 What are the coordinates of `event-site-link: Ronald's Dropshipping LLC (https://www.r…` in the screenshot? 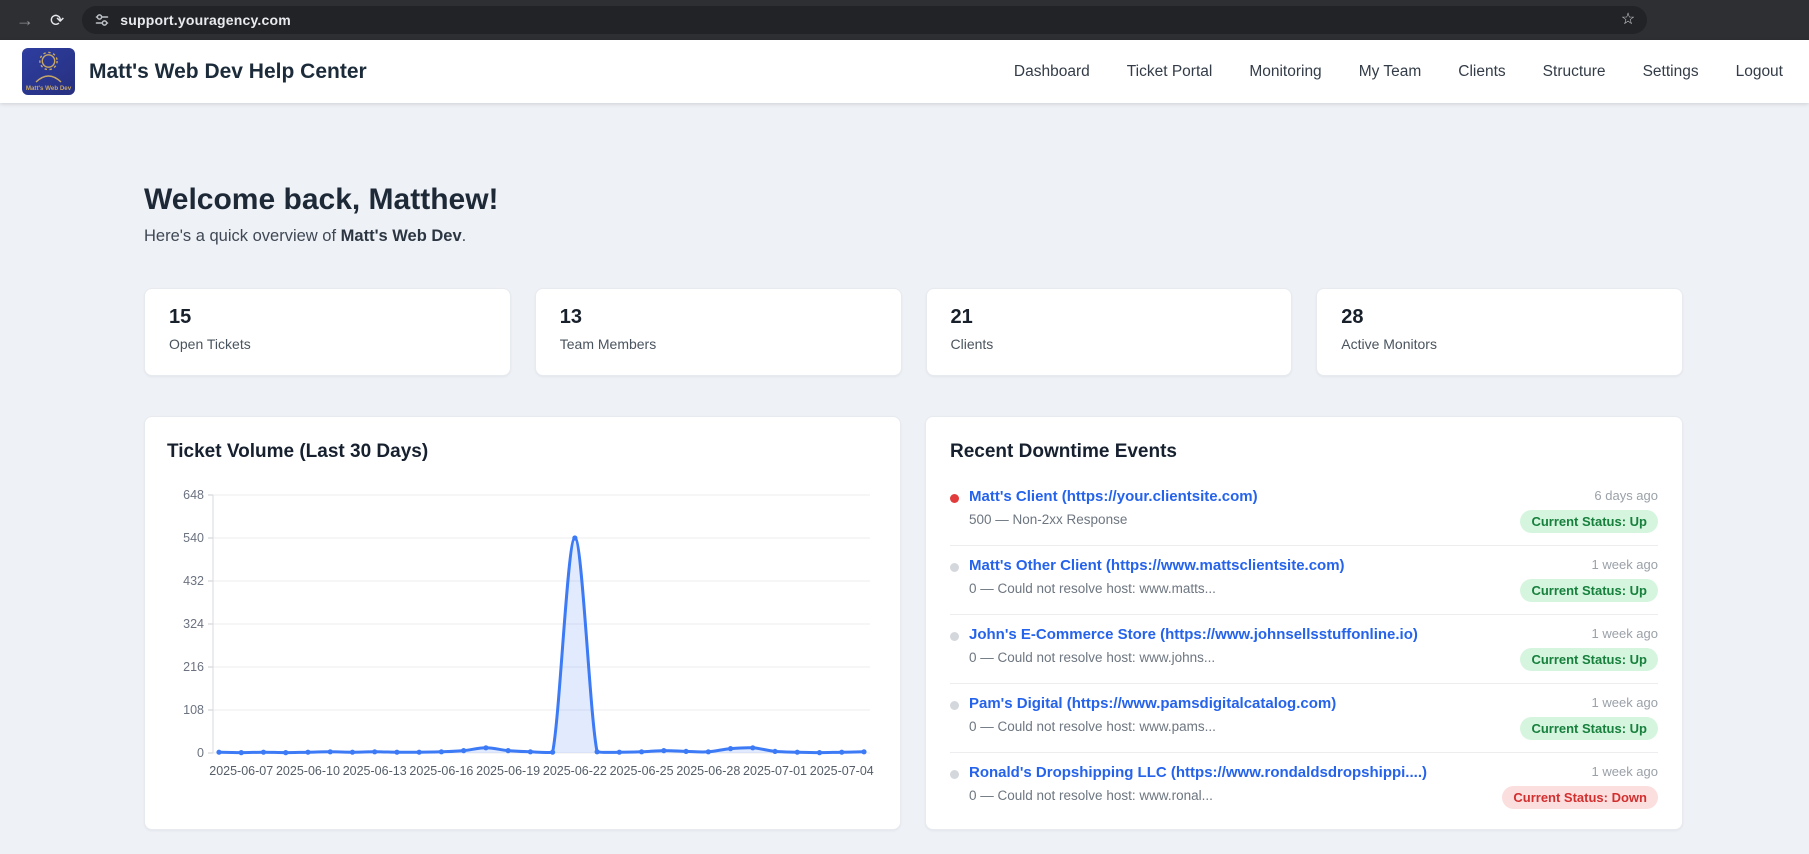 It's located at (1198, 772).